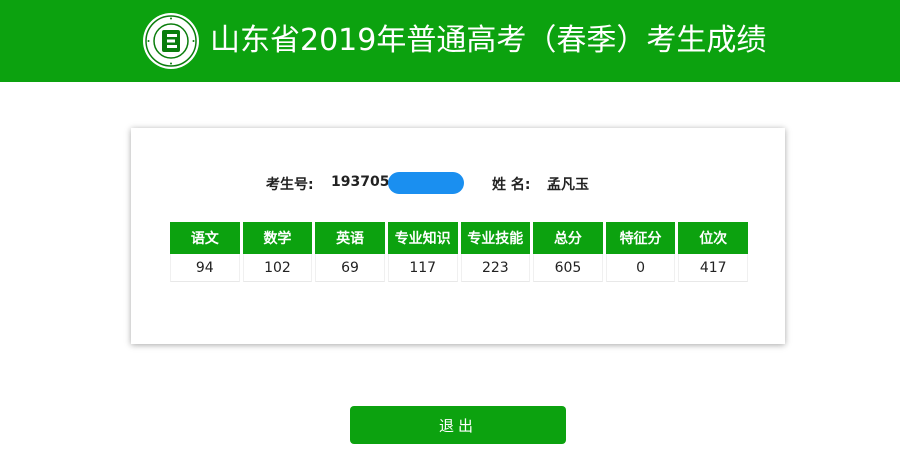 The image size is (900, 450). I want to click on candidate-info: 考生号: 193705 姓 名: 孟凡玉, so click(458, 184).